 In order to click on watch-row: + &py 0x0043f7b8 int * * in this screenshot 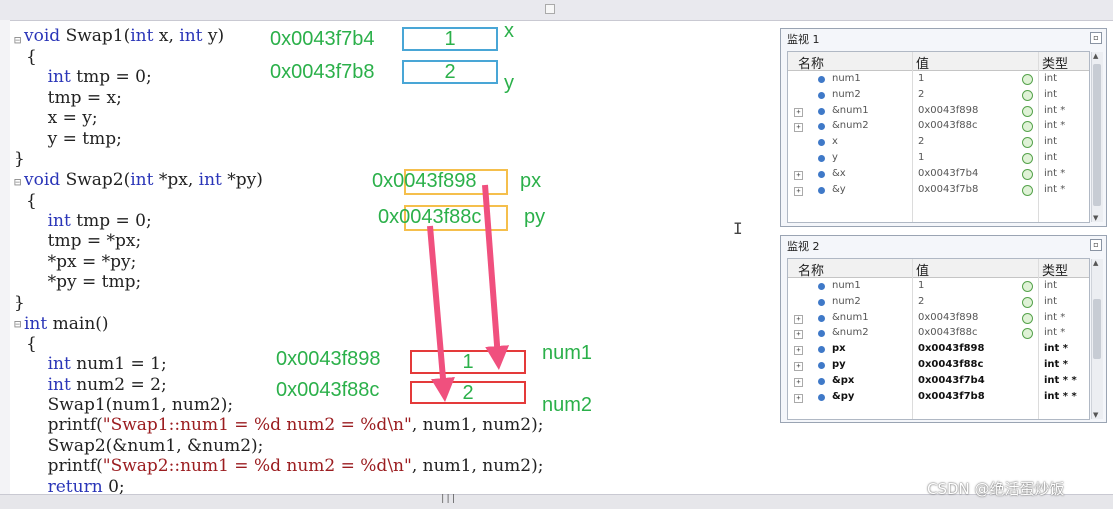, I will do `click(938, 398)`.